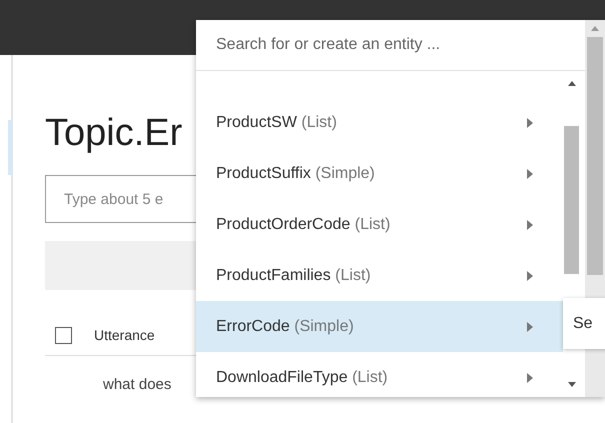  What do you see at coordinates (63, 335) in the screenshot?
I see `select-all-checkbox` at bounding box center [63, 335].